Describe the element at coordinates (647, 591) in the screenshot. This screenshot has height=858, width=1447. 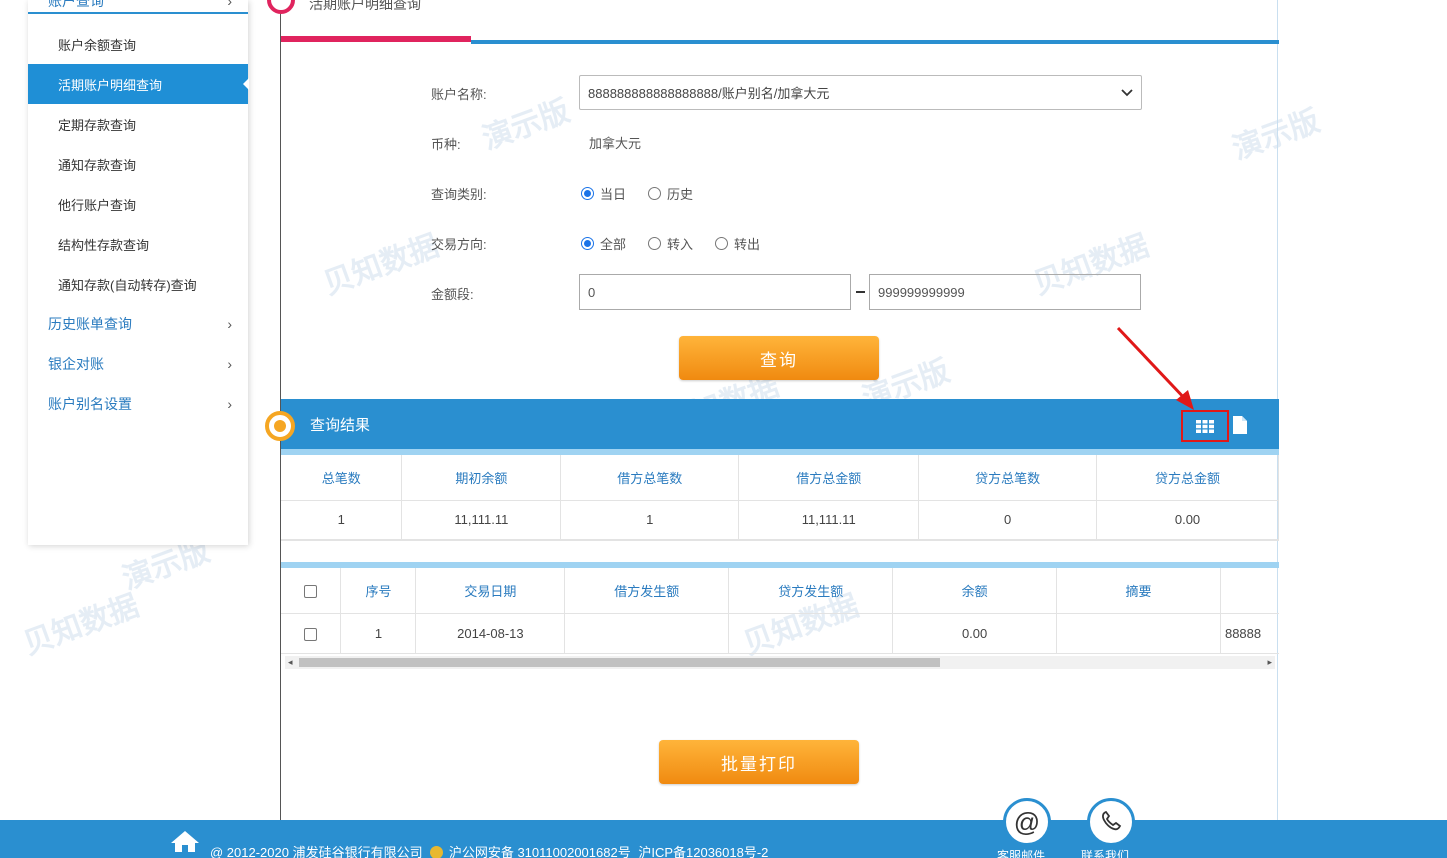
I see `detail-header: 借方发生额` at that location.